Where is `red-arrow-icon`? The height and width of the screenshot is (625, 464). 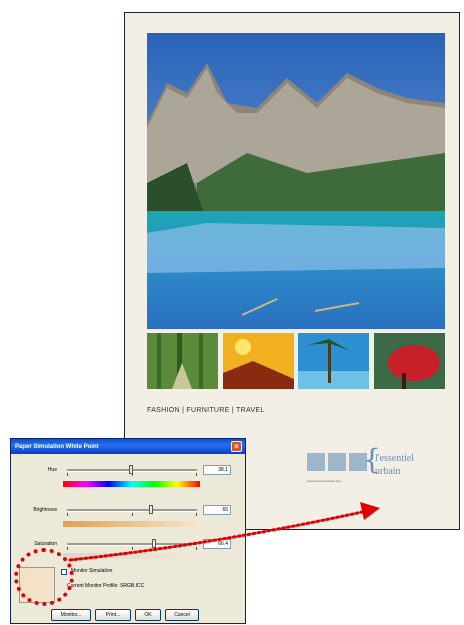 red-arrow-icon is located at coordinates (224, 532).